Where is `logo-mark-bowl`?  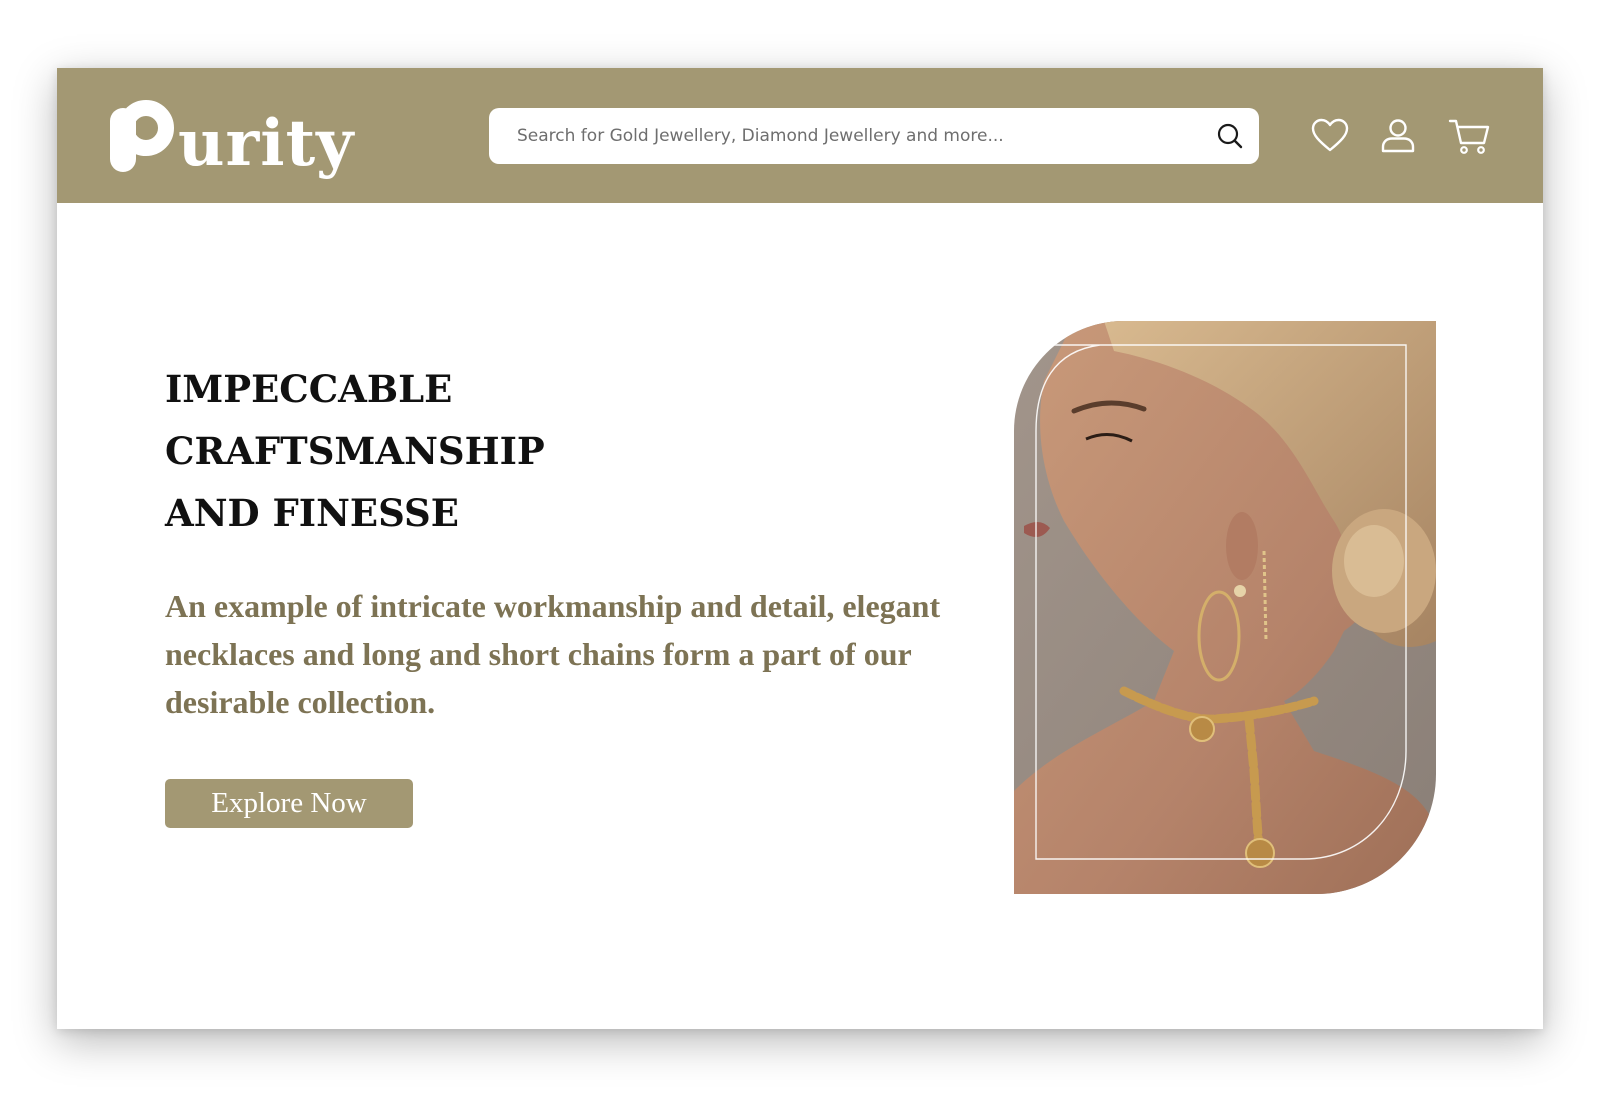
logo-mark-bowl is located at coordinates (146, 128).